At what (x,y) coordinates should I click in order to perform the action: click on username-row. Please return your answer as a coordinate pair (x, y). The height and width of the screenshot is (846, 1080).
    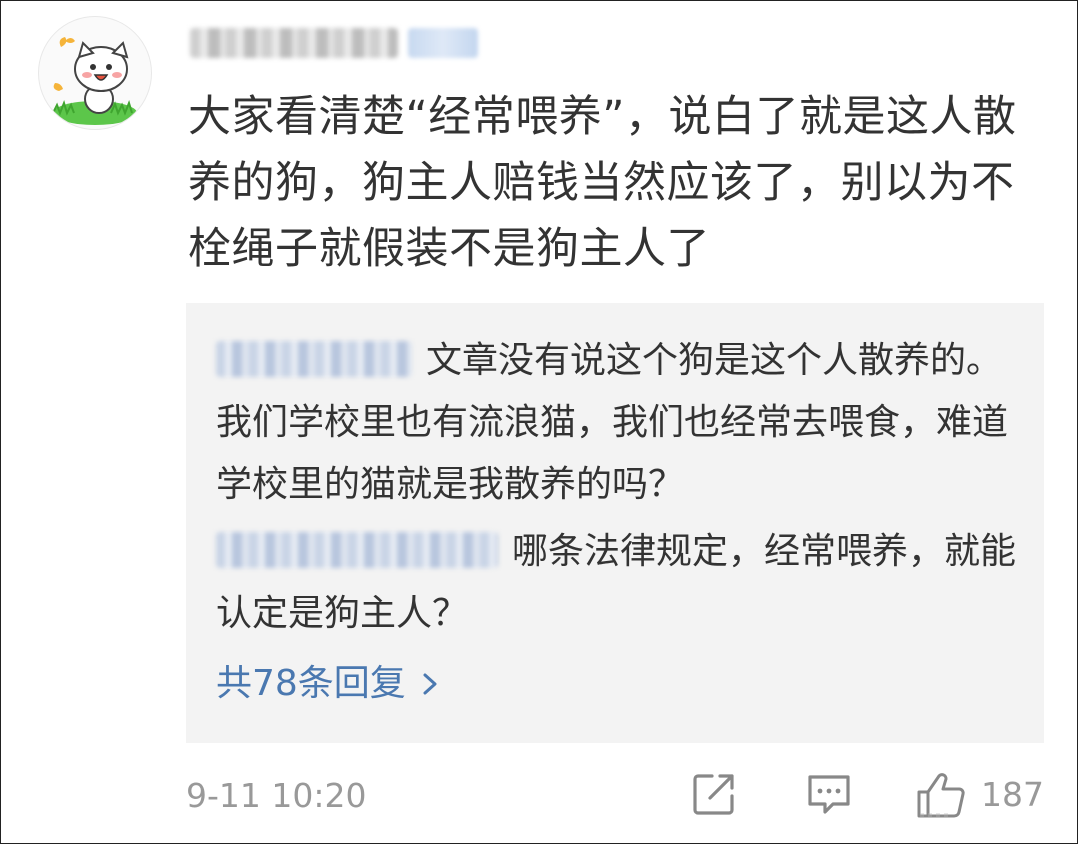
    Looking at the image, I should click on (334, 43).